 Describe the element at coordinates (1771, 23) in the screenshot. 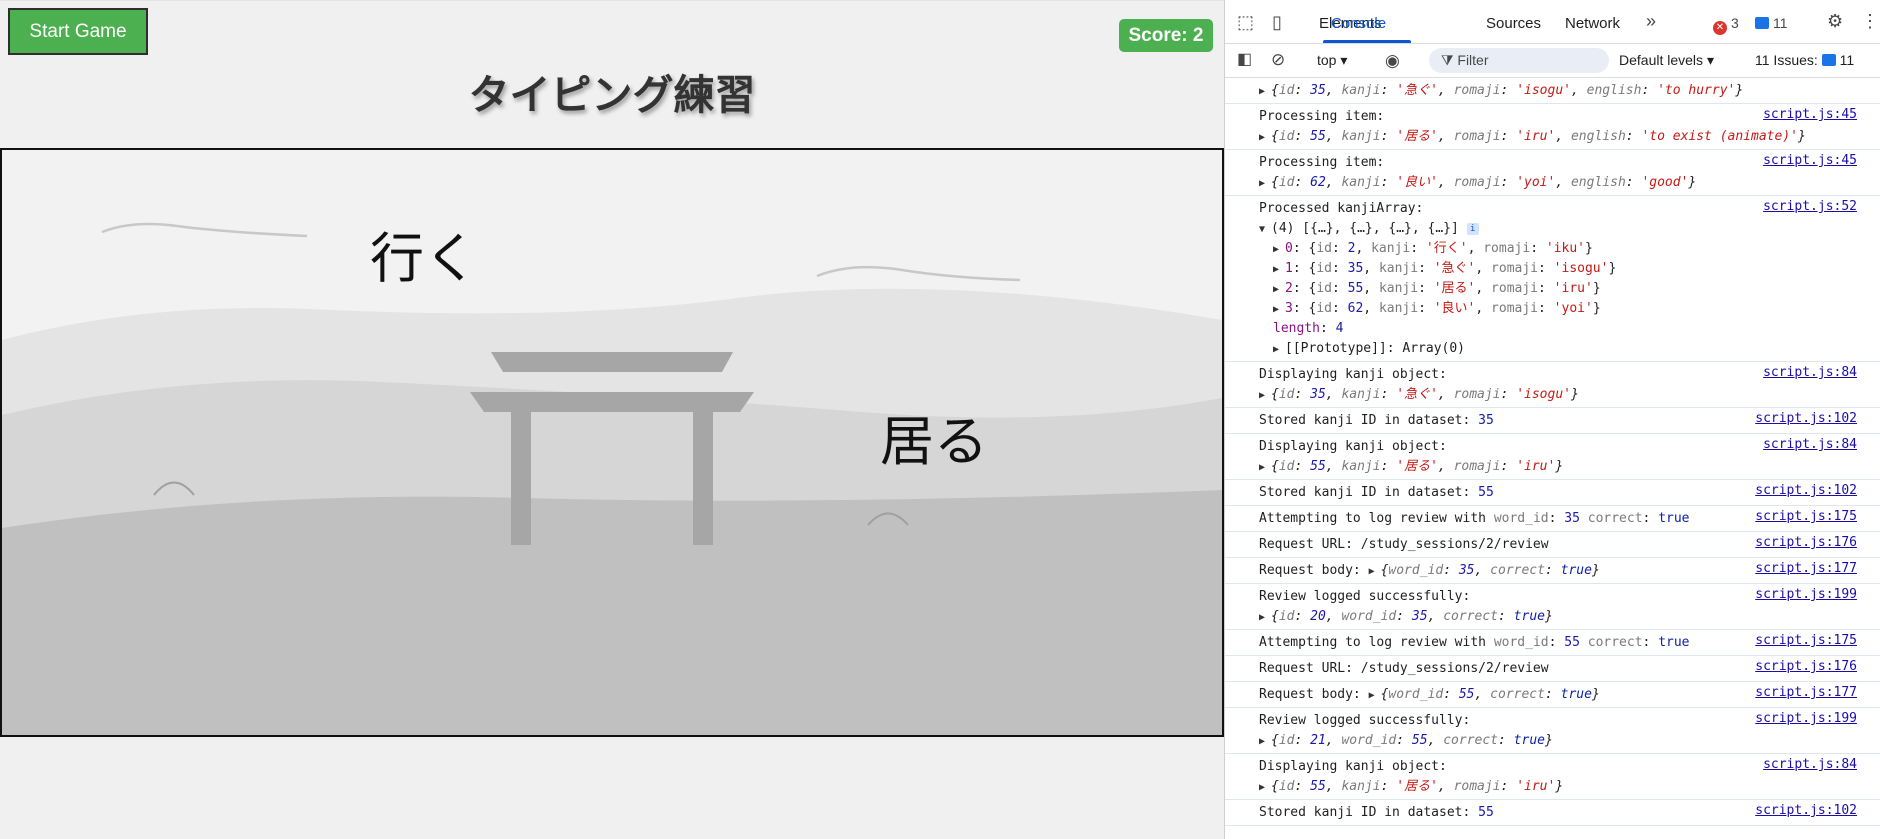

I see `message-count-badge: 11` at that location.